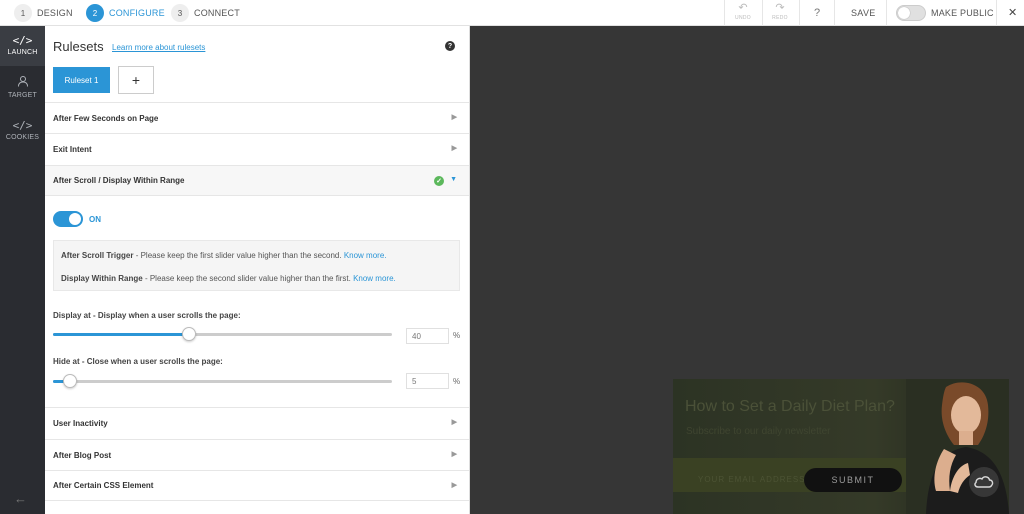 The image size is (1024, 514). I want to click on step-number: 1, so click(23, 13).